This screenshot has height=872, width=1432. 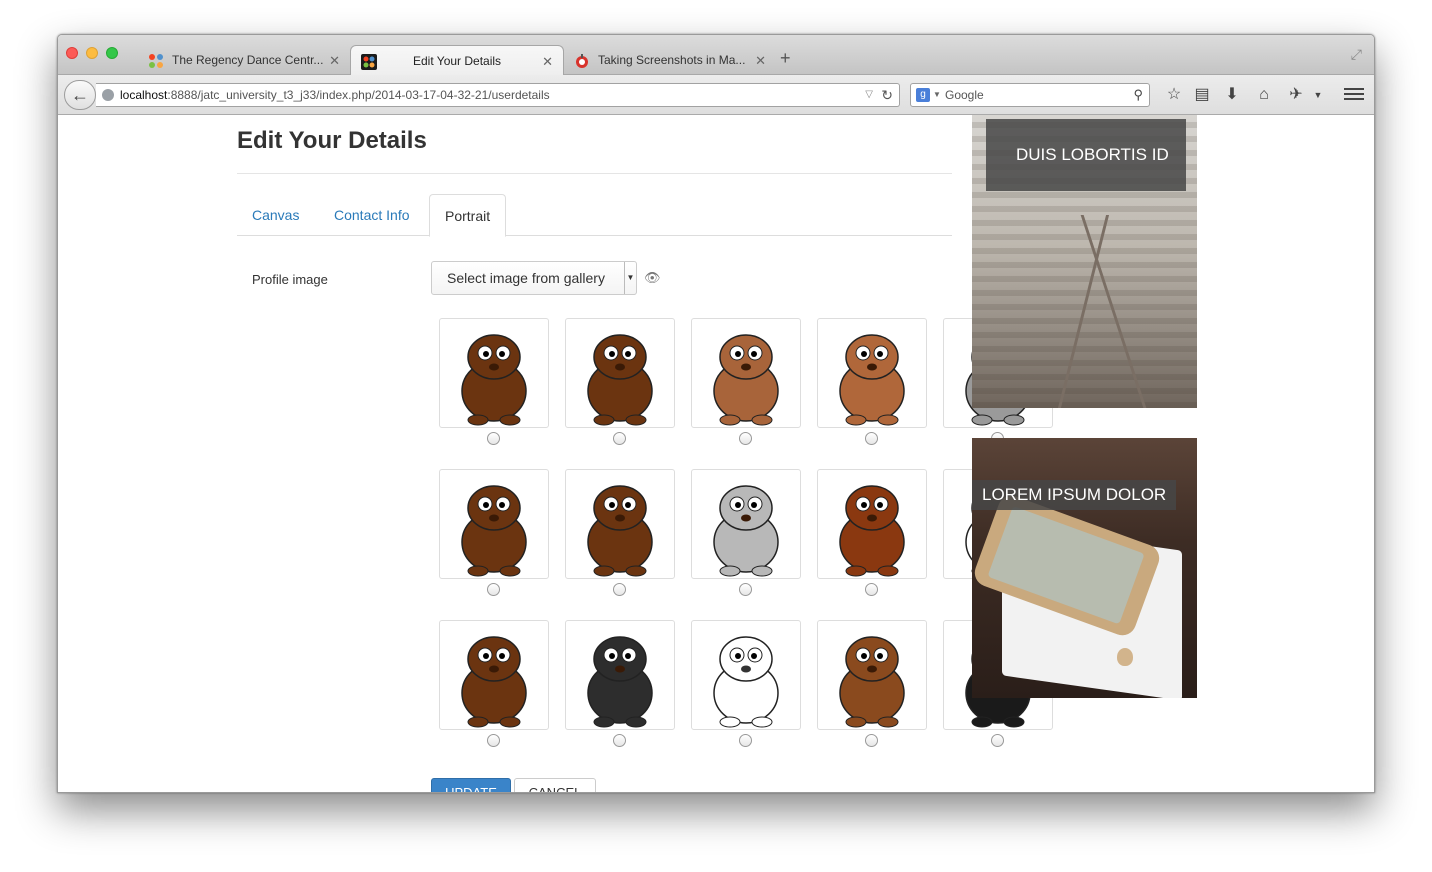 What do you see at coordinates (372, 215) in the screenshot?
I see `tab-contact-info: Contact Info` at bounding box center [372, 215].